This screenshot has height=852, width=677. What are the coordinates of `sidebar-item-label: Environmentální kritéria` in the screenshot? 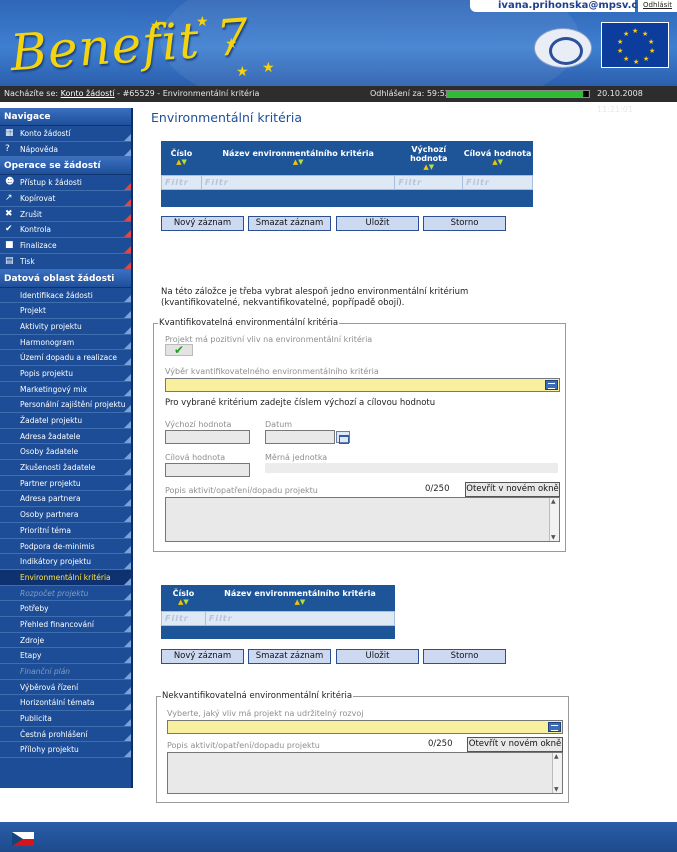 It's located at (65, 577).